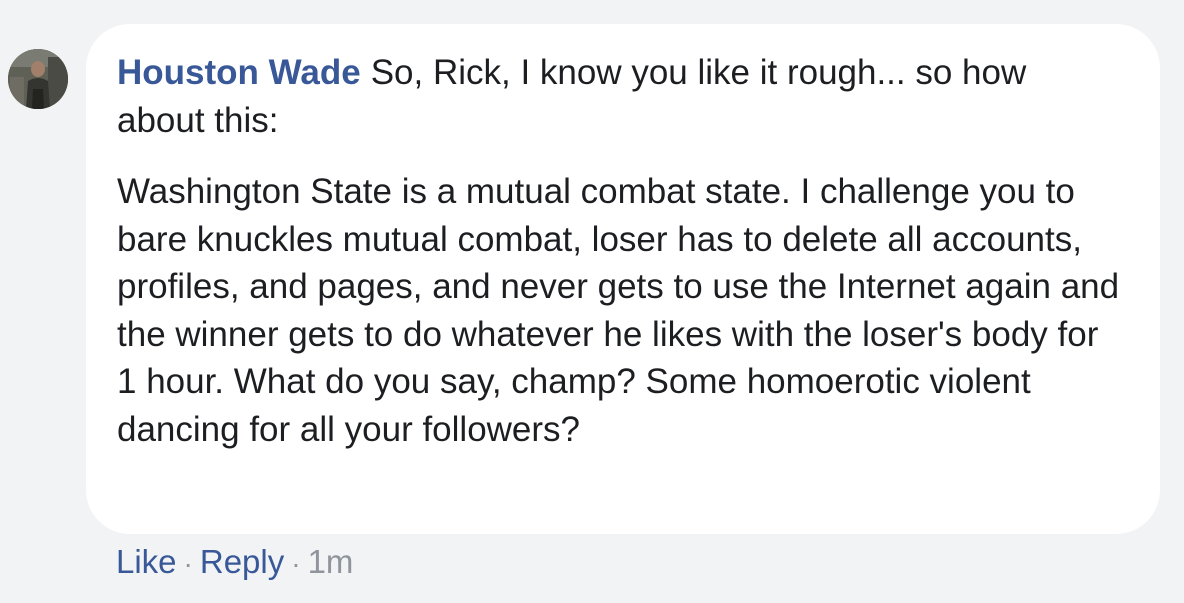  I want to click on reply-link: Reply, so click(242, 561).